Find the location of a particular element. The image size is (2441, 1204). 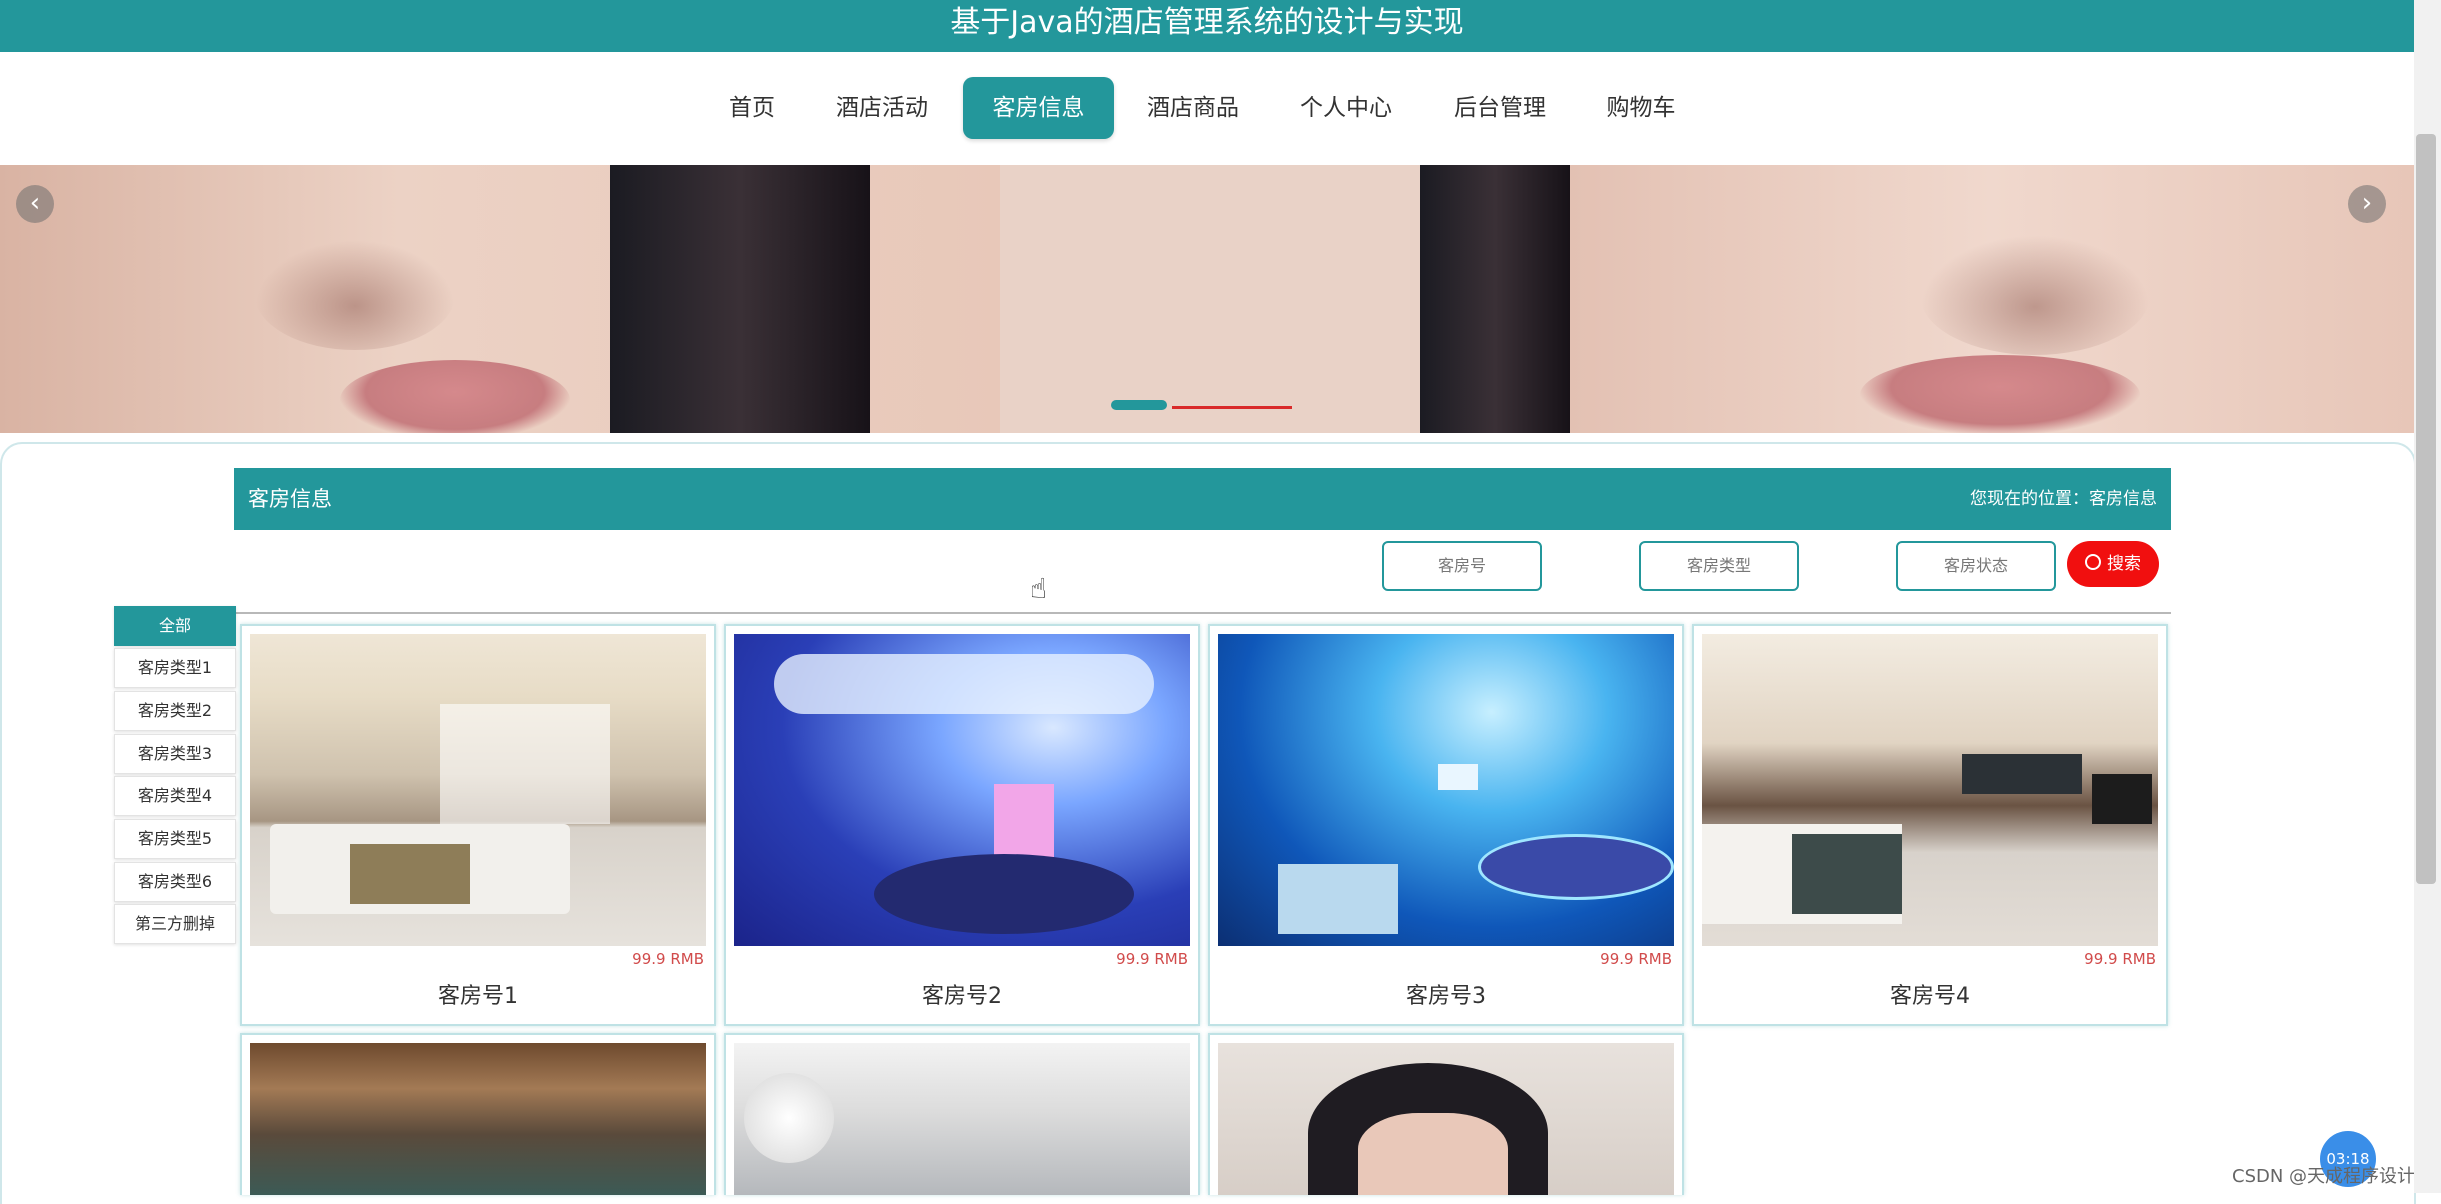

room-status-input: 客房状态 is located at coordinates (1976, 566).